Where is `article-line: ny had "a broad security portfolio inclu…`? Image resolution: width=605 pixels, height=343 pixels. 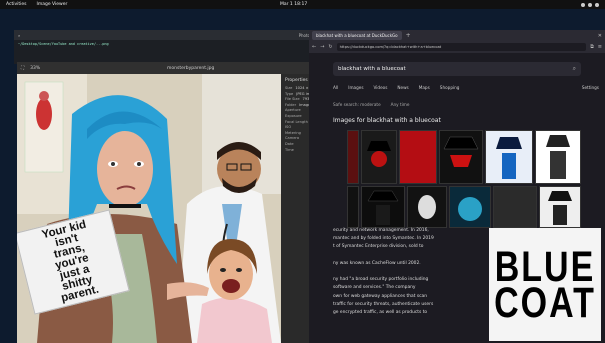 article-line: ny had "a broad security portfolio inclu… is located at coordinates (381, 280).